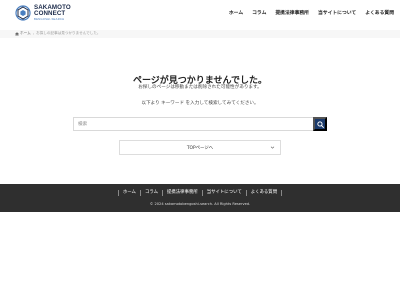 This screenshot has width=400, height=300. I want to click on nav-item-home: ホーム, so click(236, 12).